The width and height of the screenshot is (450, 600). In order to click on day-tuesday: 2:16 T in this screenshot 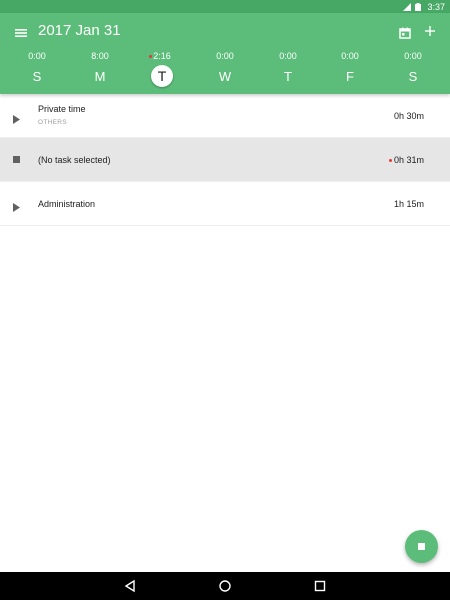, I will do `click(162, 69)`.